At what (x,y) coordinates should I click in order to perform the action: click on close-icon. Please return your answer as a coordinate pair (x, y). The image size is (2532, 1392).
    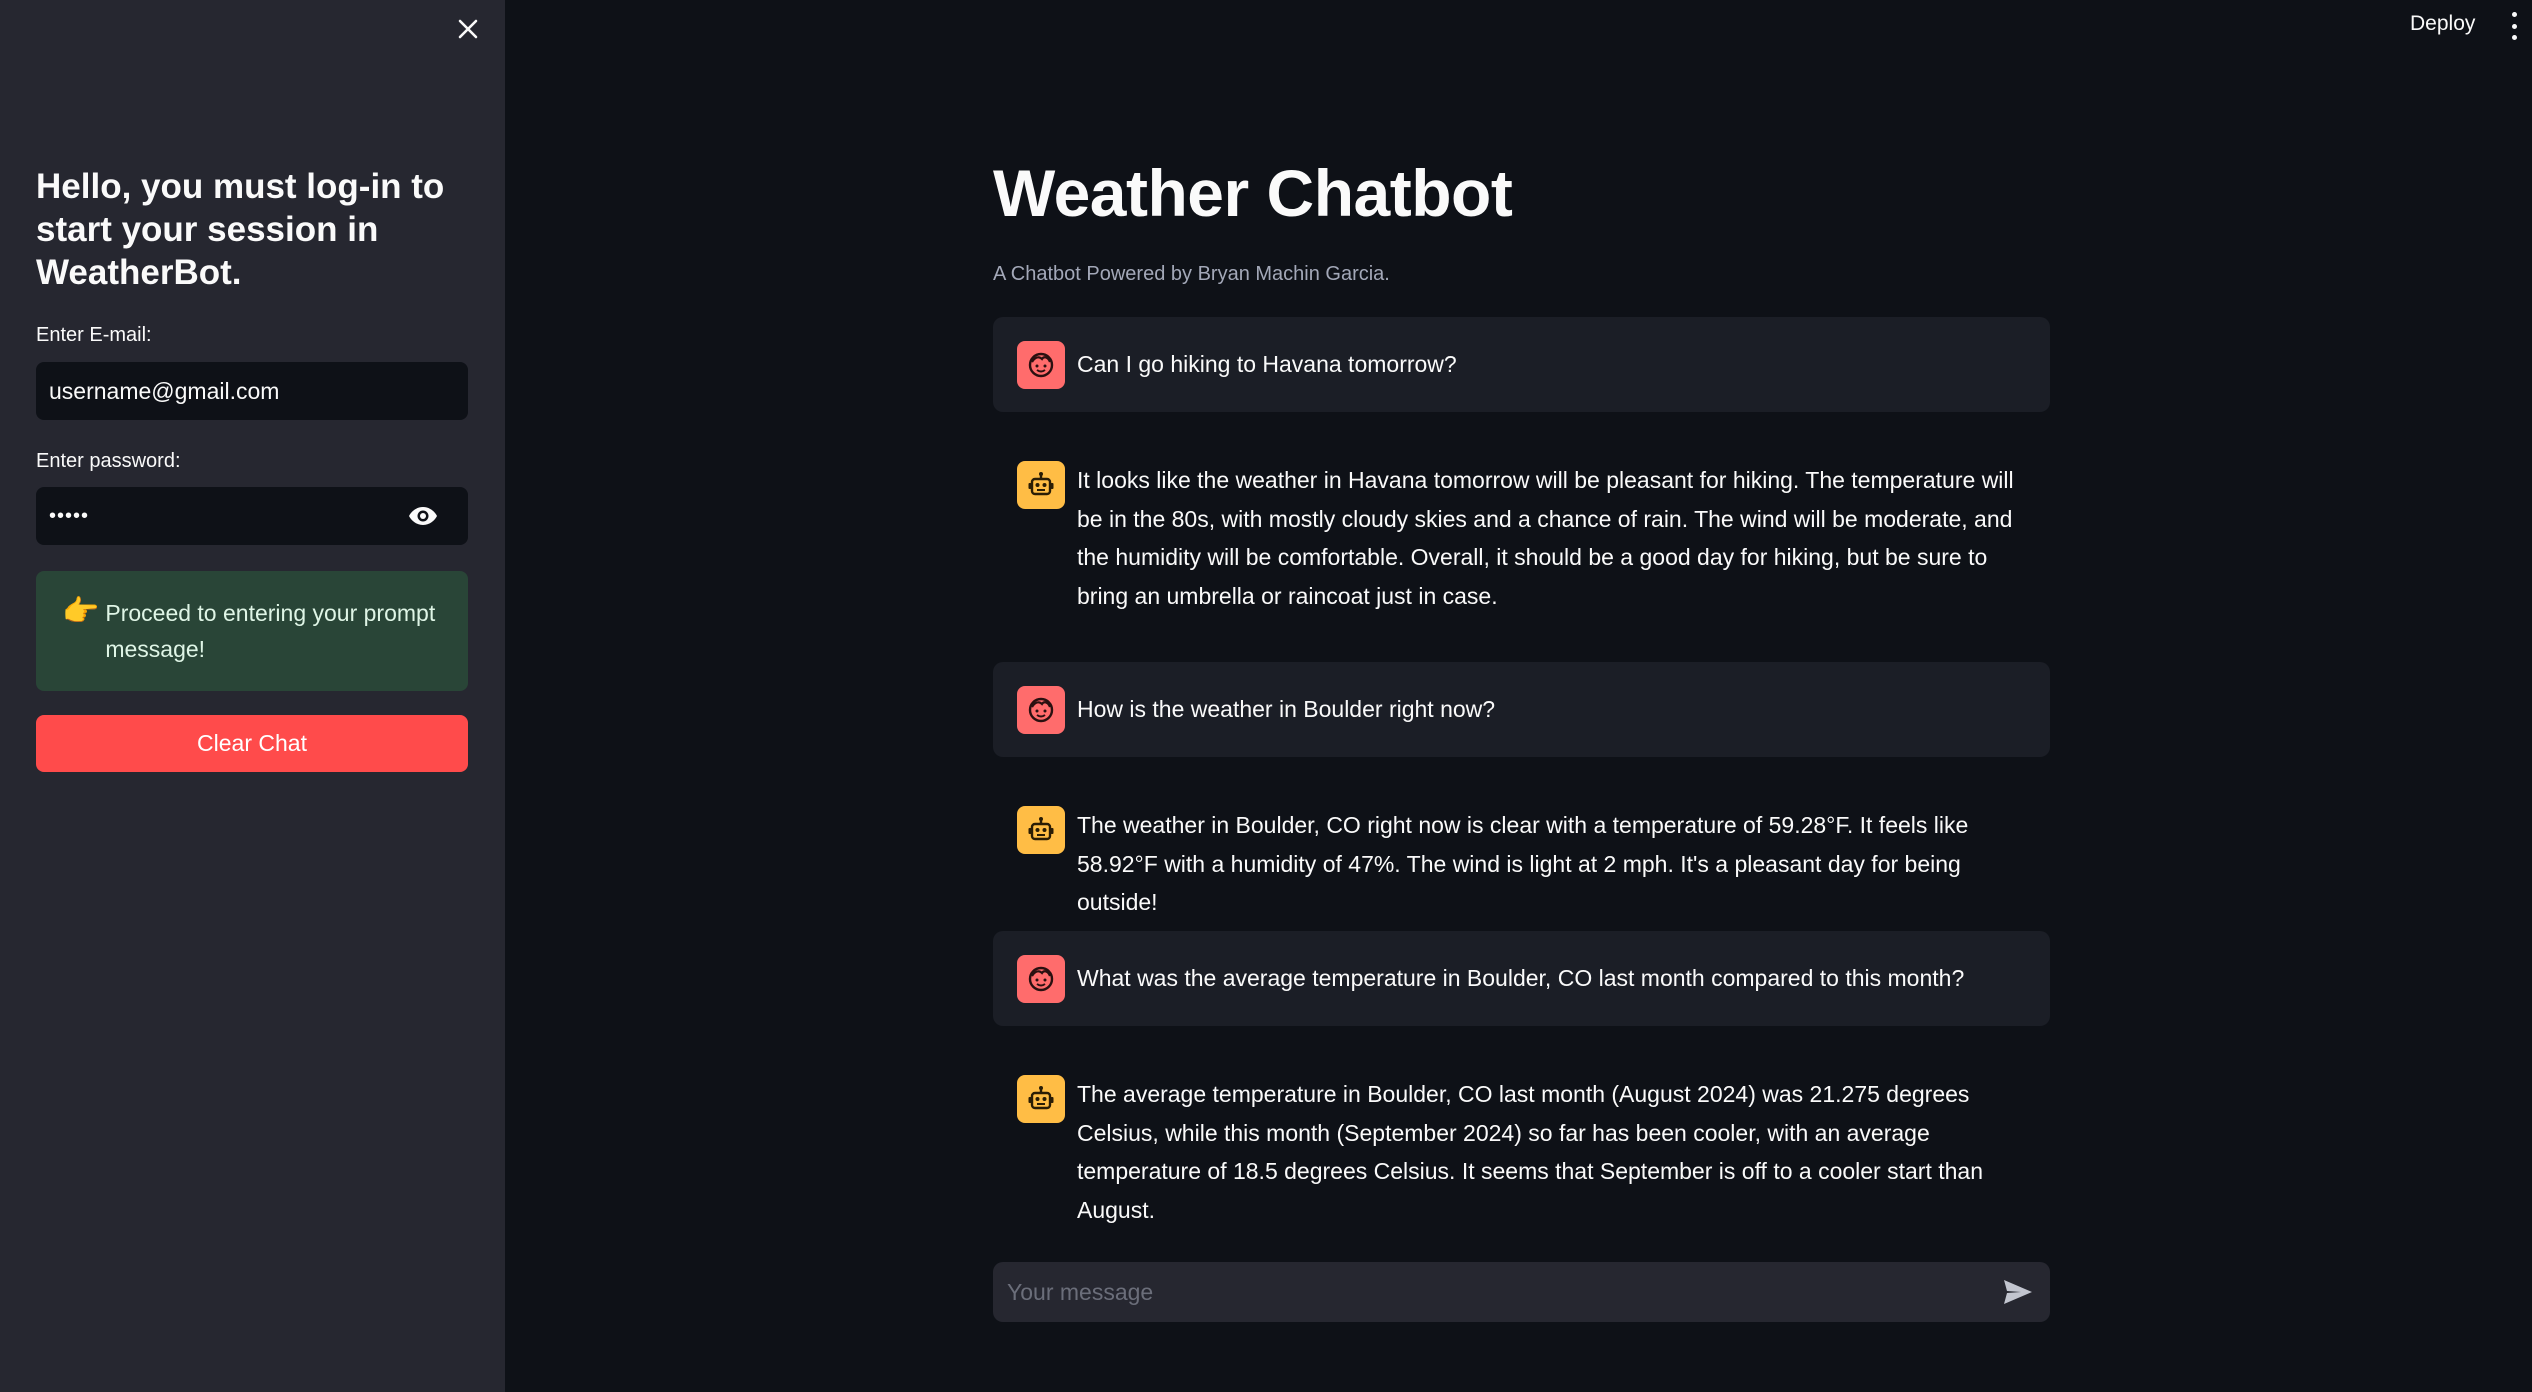
    Looking at the image, I should click on (468, 29).